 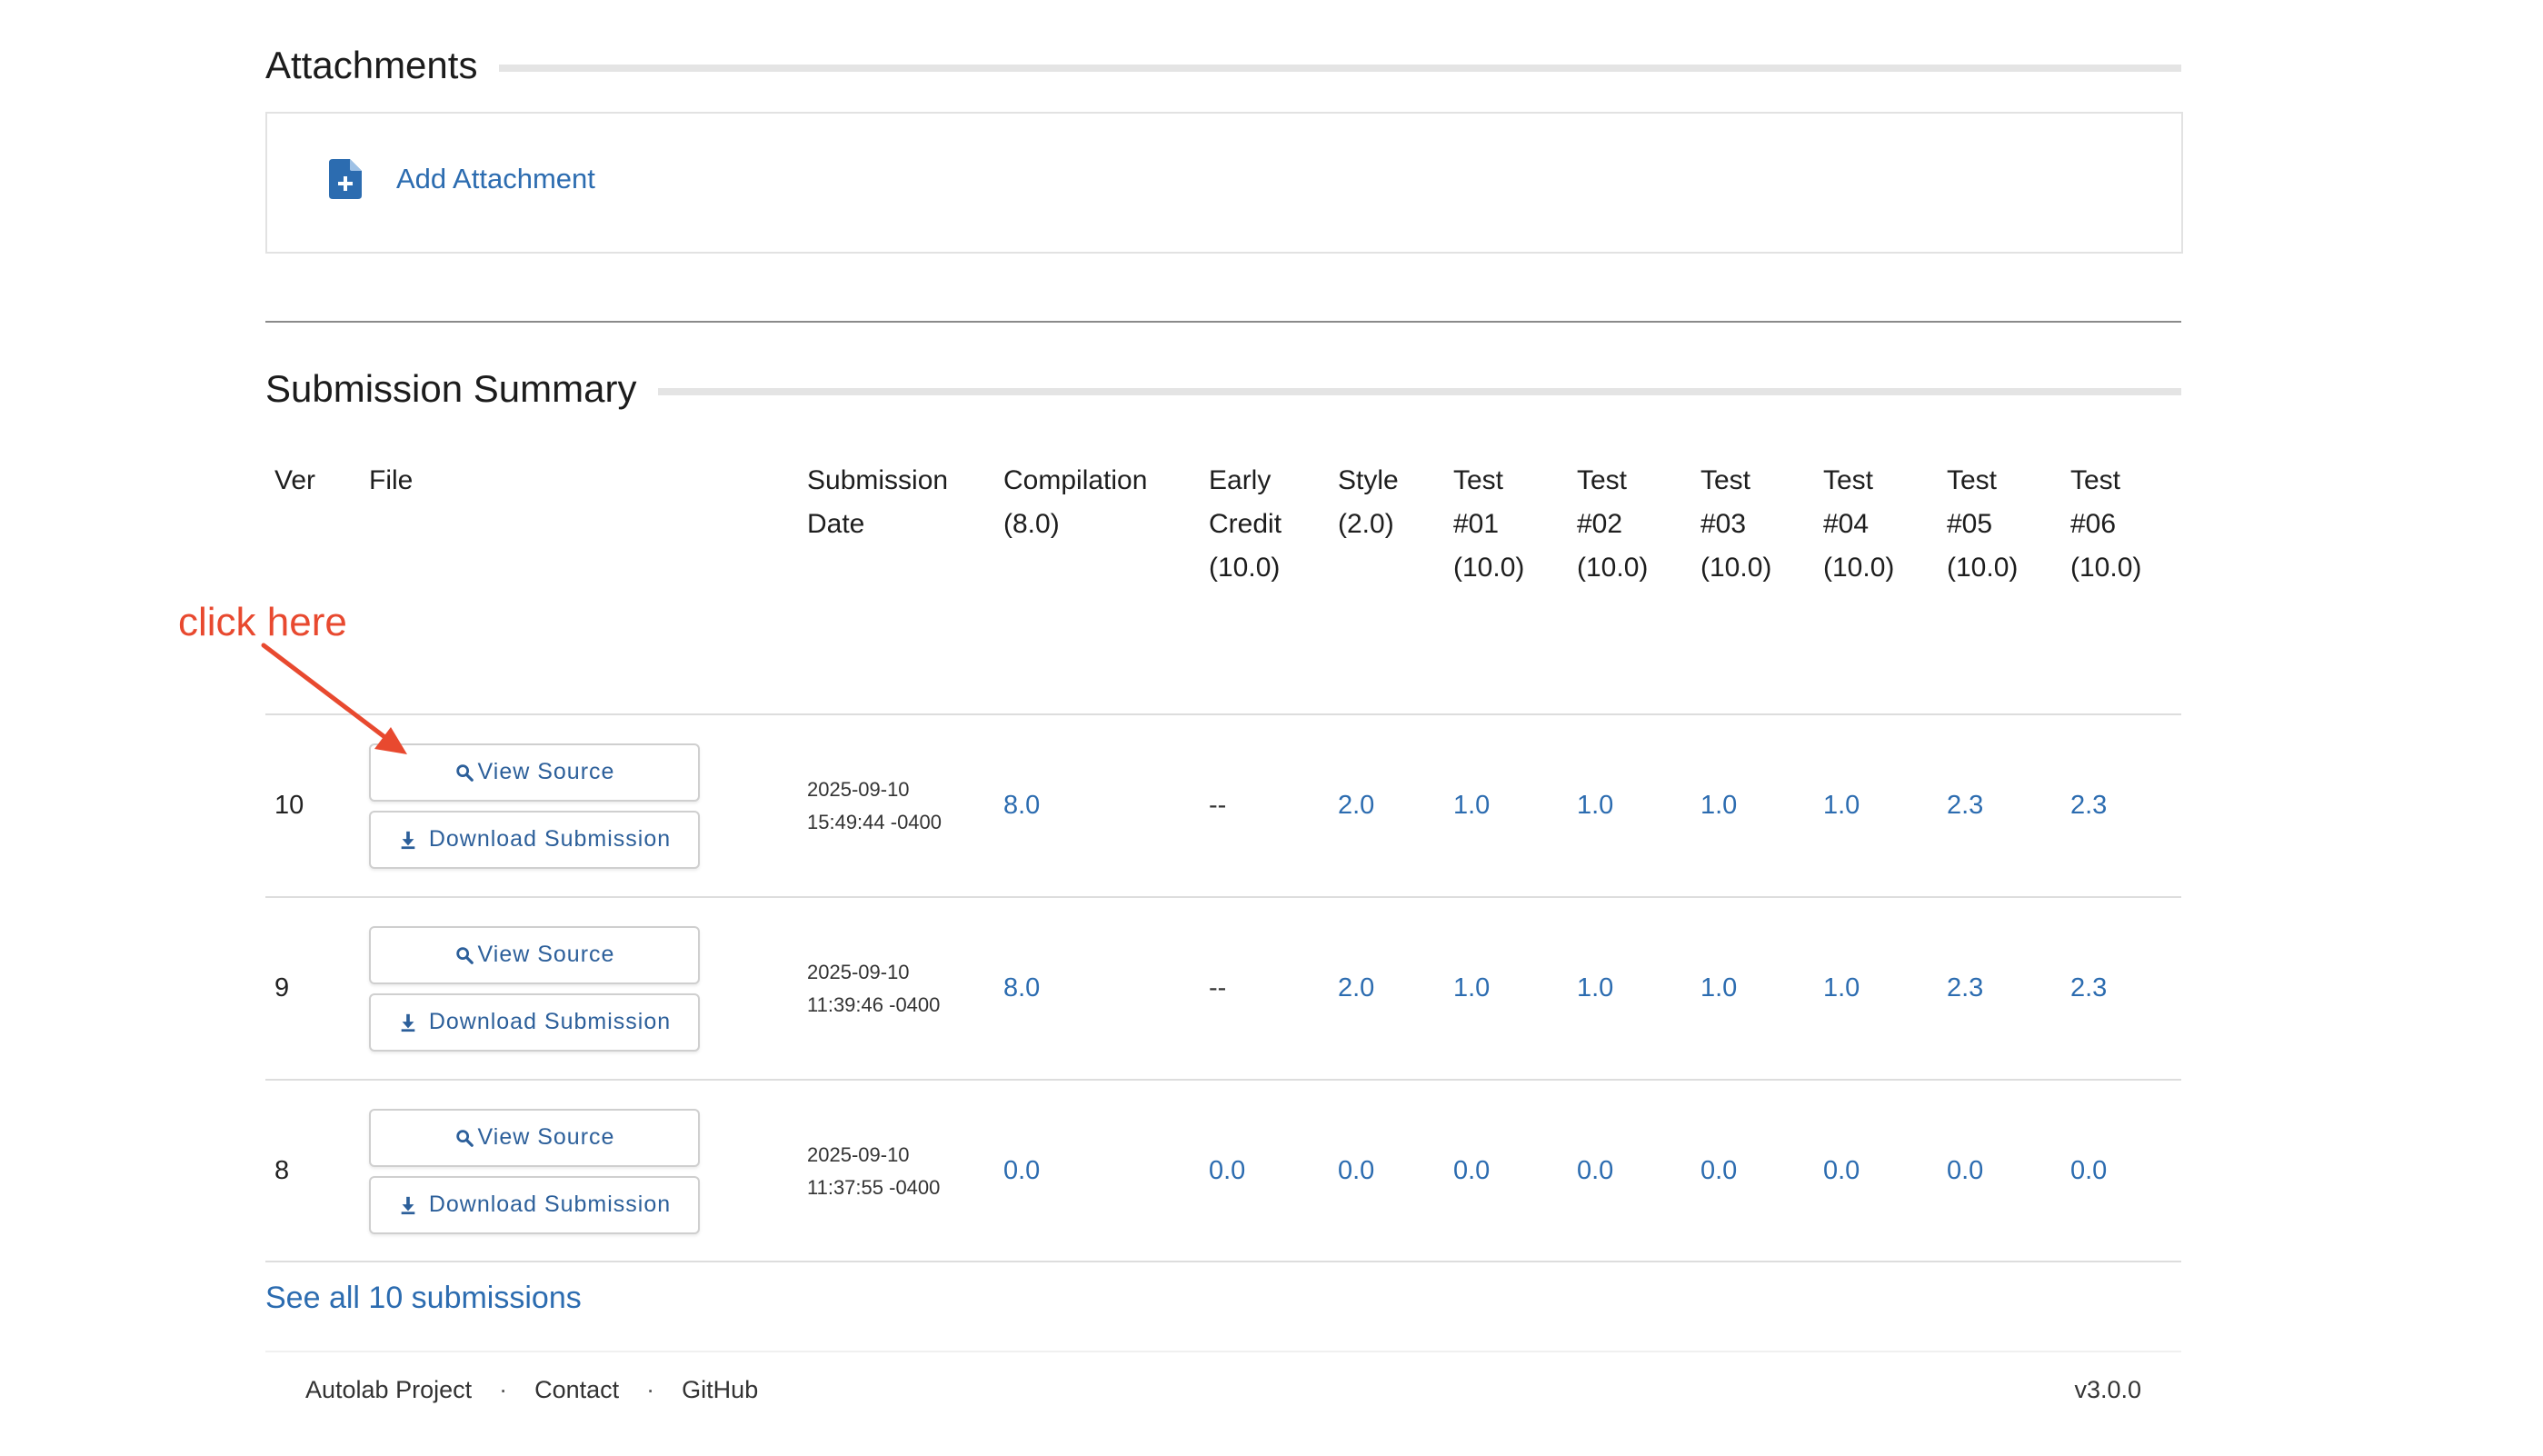 What do you see at coordinates (579, 1170) in the screenshot?
I see `file-actions: View Source Download Submission` at bounding box center [579, 1170].